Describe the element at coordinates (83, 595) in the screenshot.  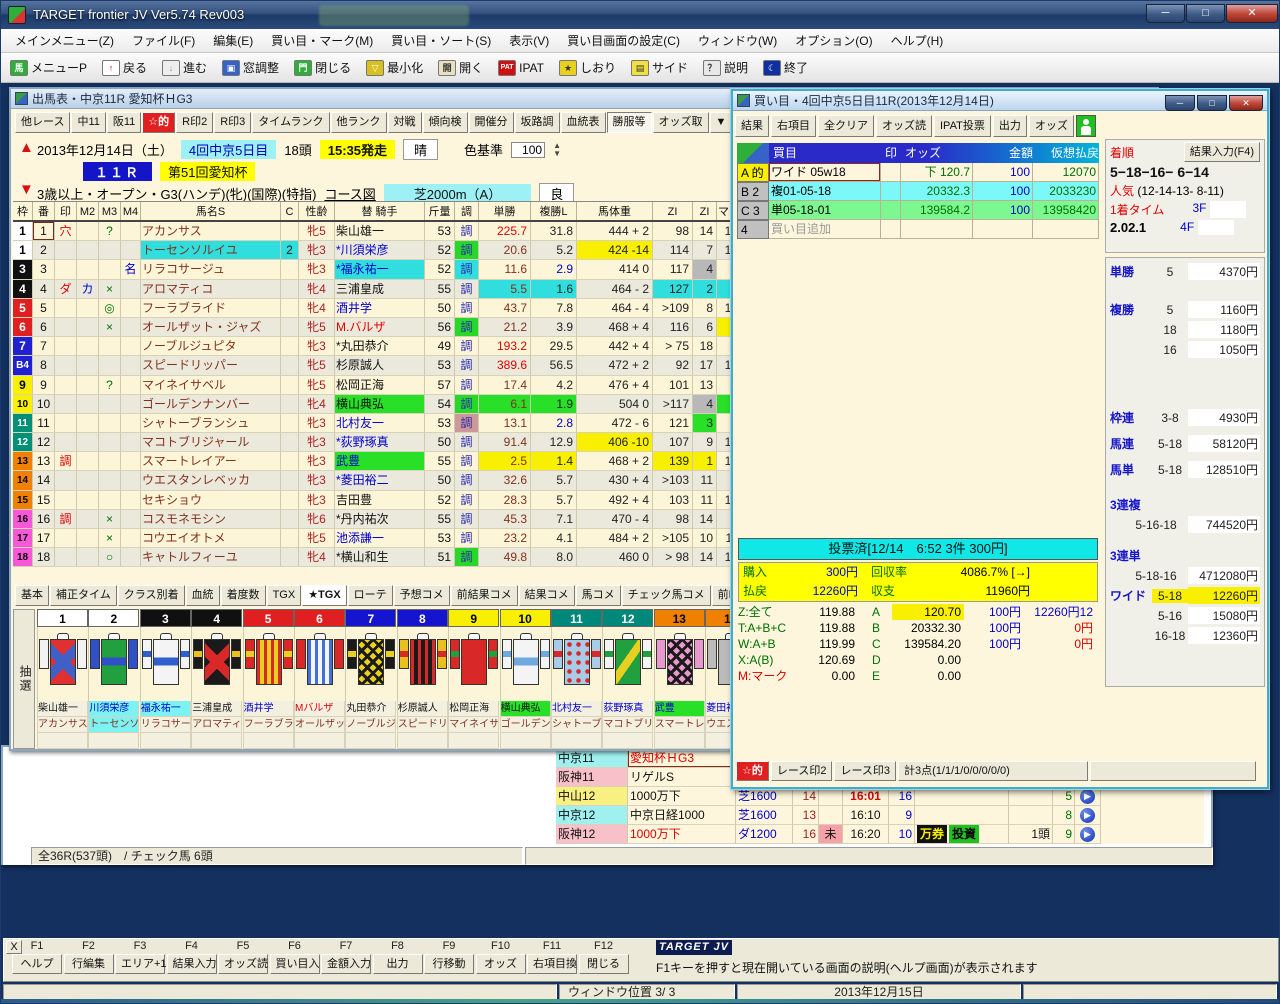
I see `view-tab-補正タイム: 補正タイム` at that location.